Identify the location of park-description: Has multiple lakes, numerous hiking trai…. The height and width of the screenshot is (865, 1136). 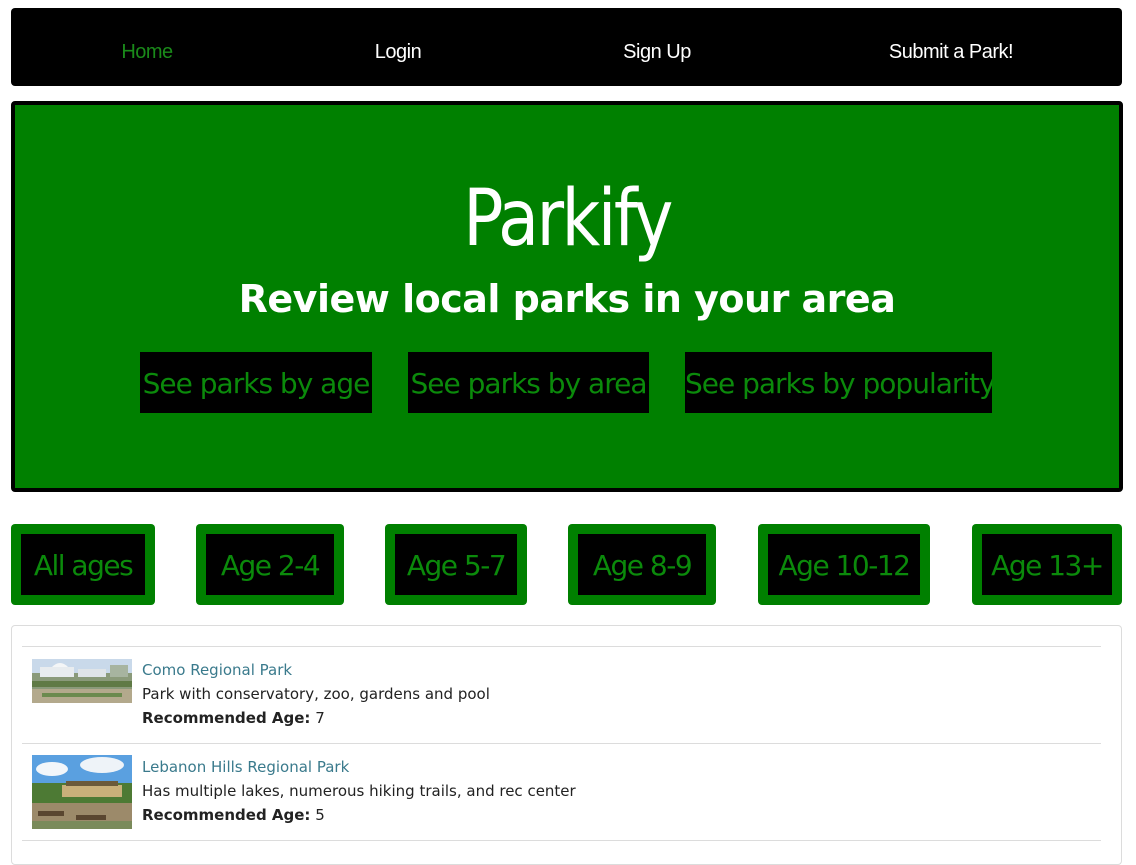
(359, 791).